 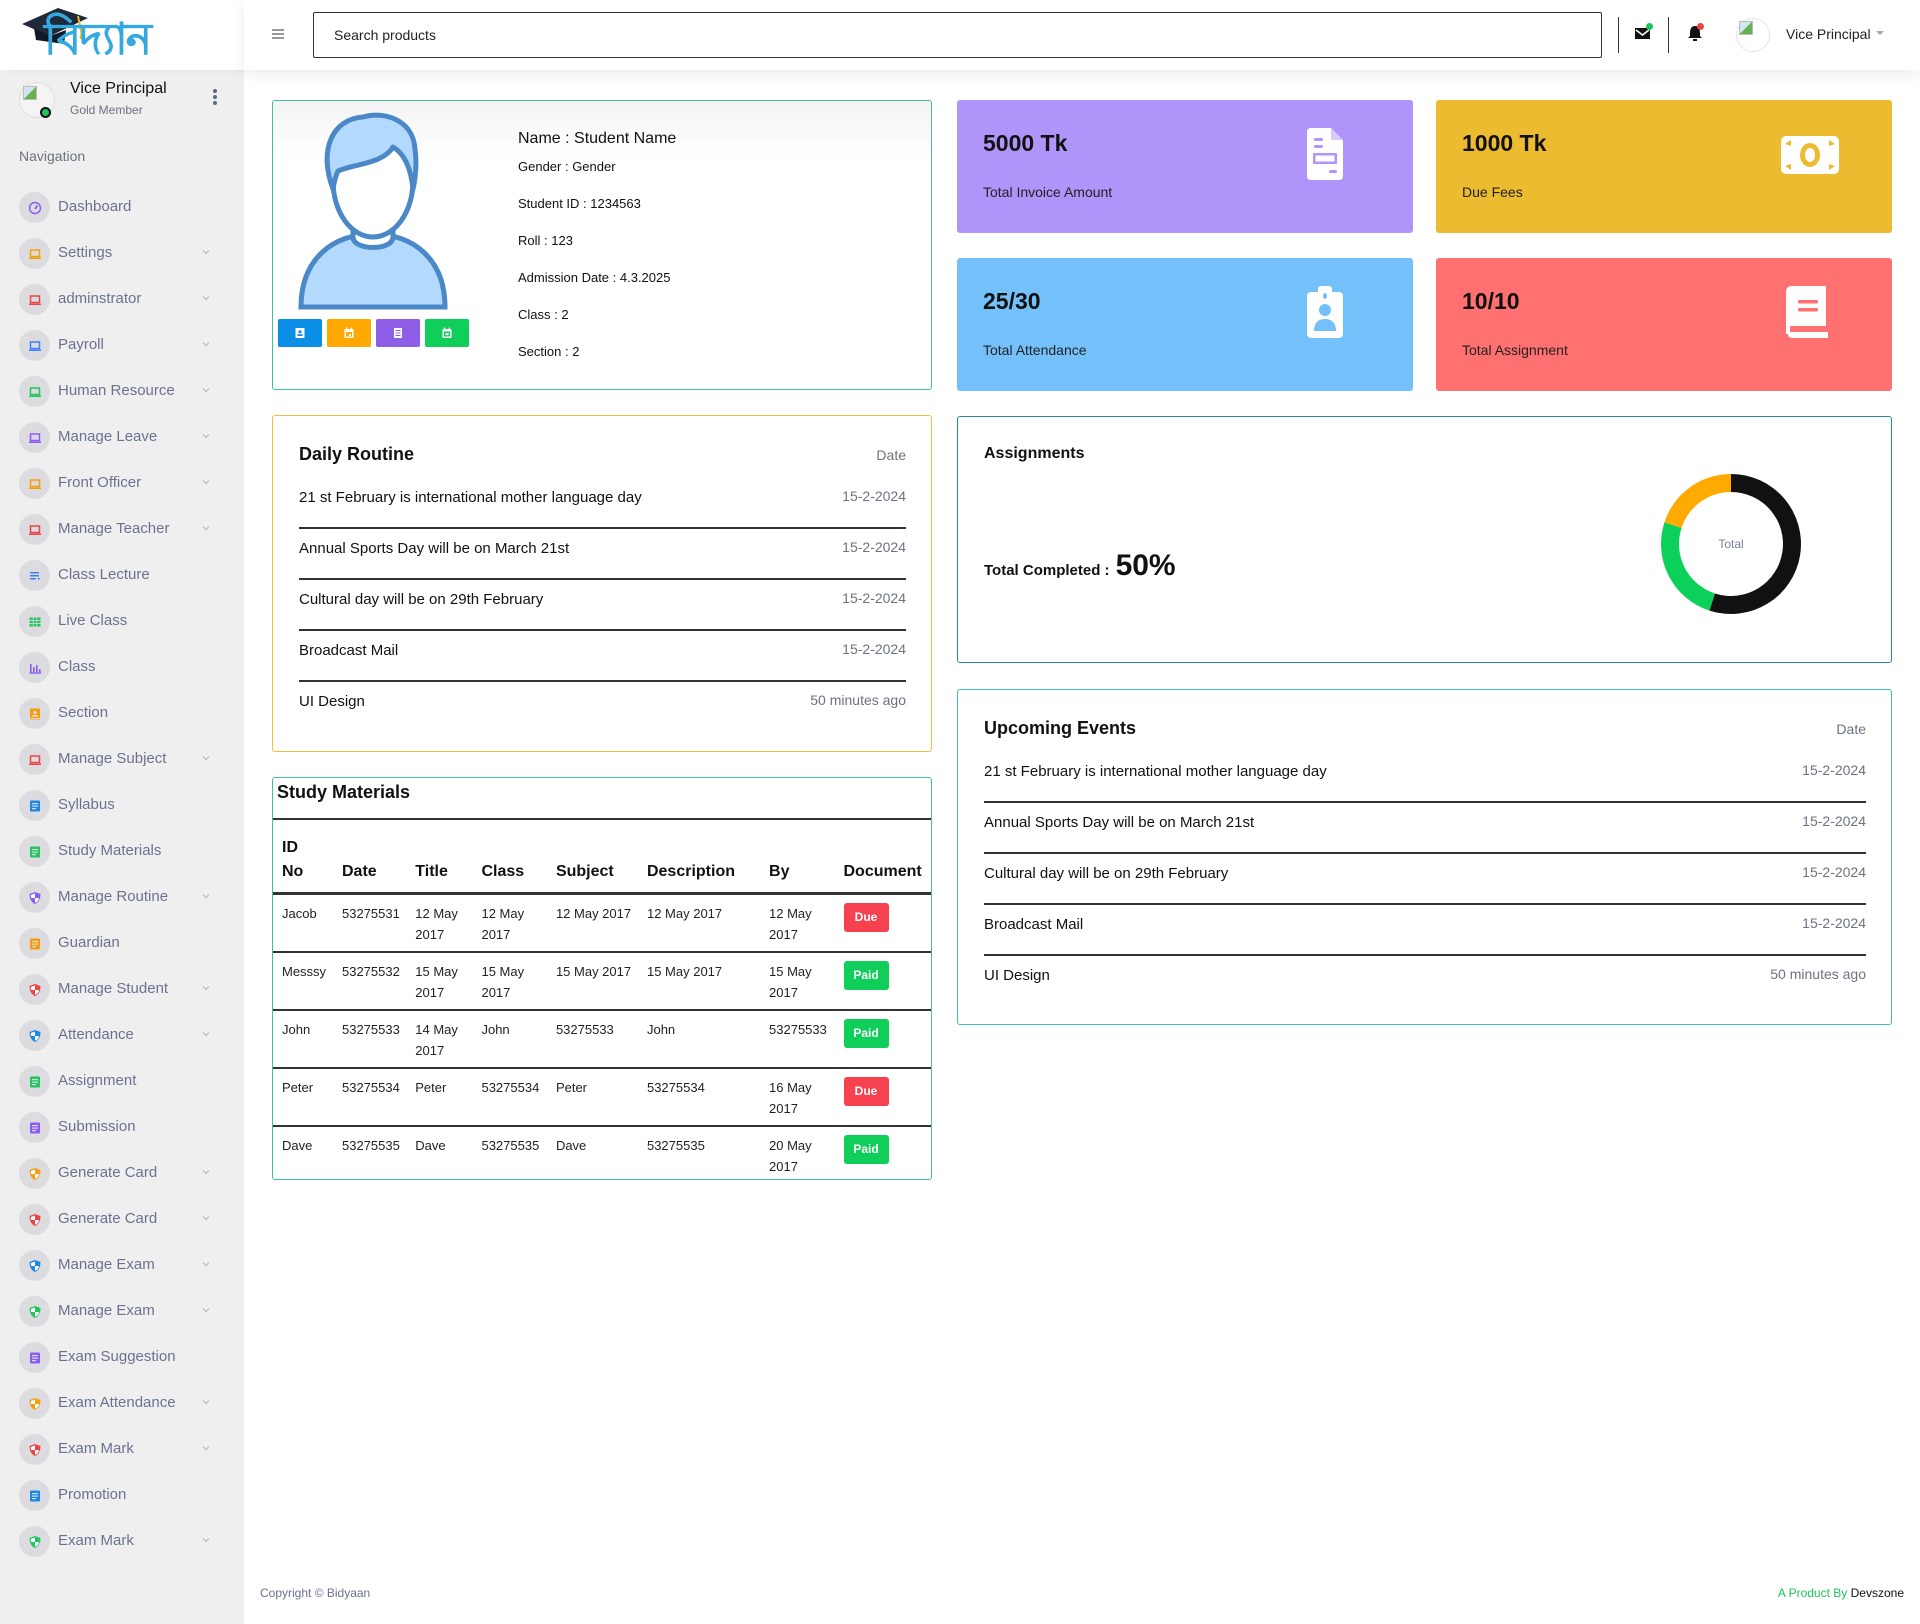 I want to click on sidebar-item-manage-student: Manage Student, so click(x=122, y=991).